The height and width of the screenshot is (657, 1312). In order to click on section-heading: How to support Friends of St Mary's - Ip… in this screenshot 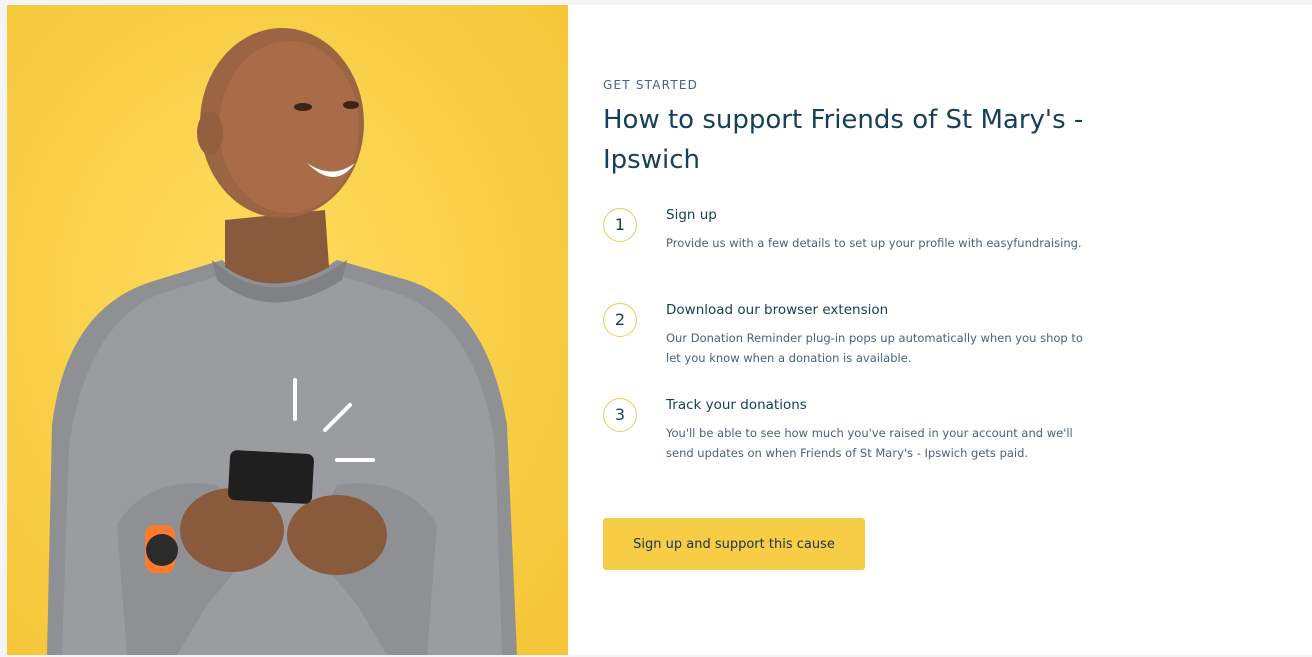, I will do `click(843, 140)`.